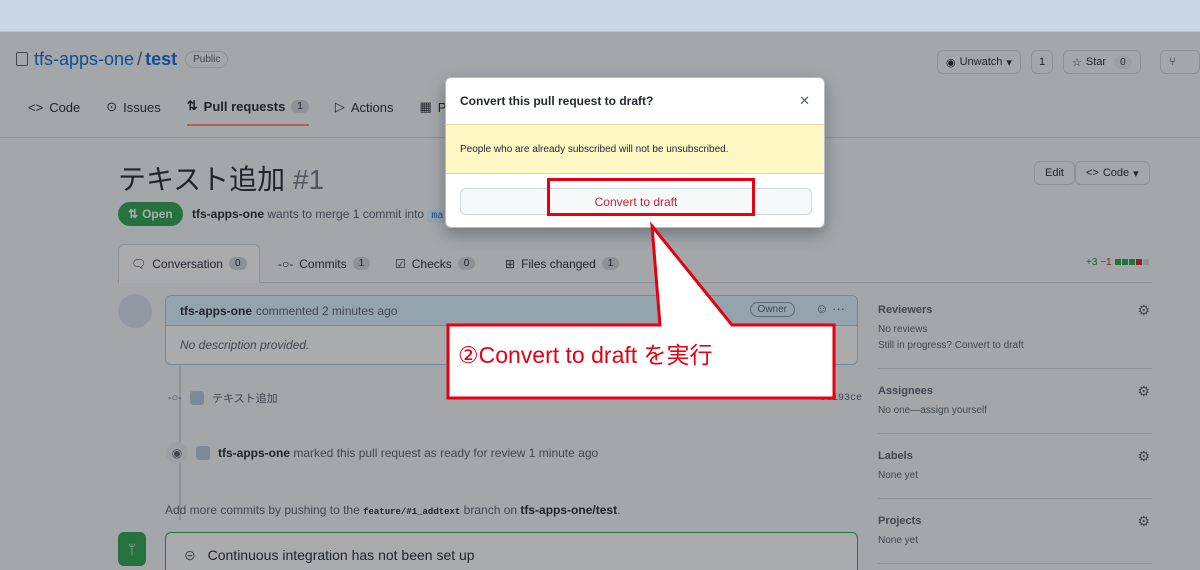  What do you see at coordinates (585, 355) in the screenshot?
I see `callout-text: ②Convert to draft を実行` at bounding box center [585, 355].